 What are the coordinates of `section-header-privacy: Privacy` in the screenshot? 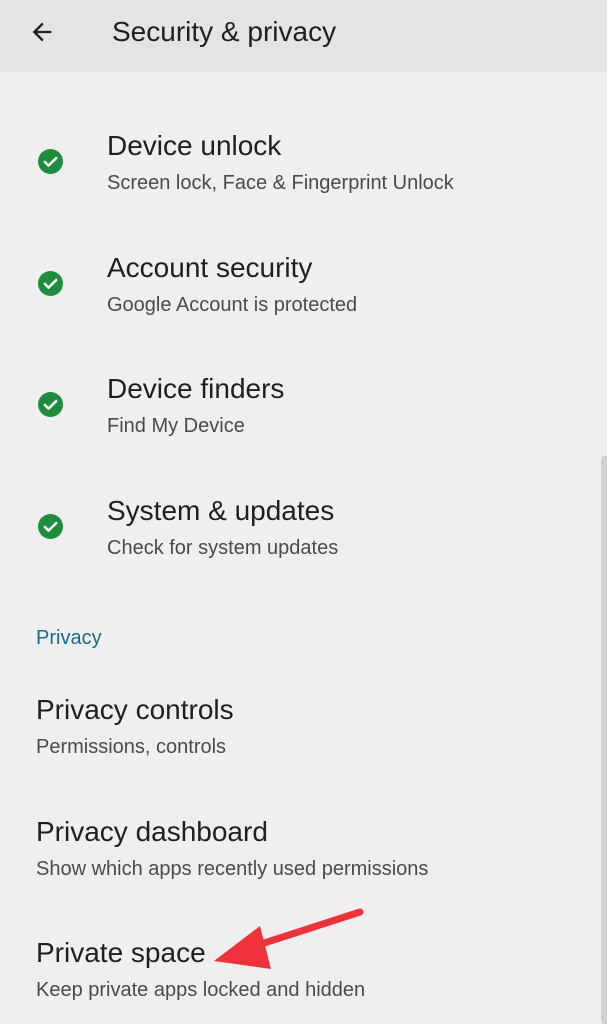 It's located at (69, 638).